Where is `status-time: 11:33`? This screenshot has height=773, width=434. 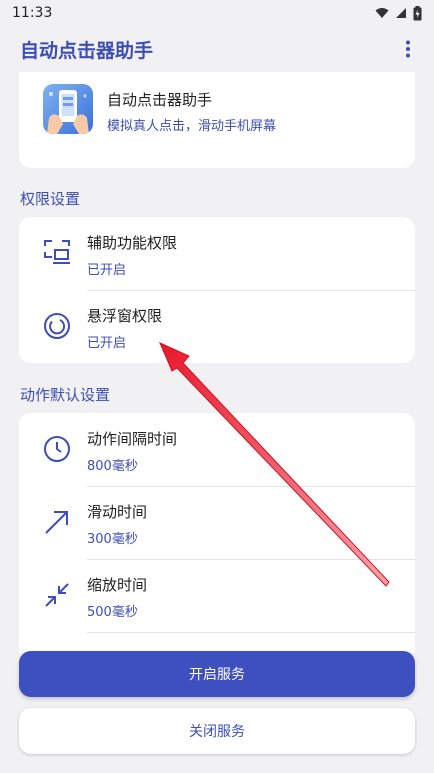
status-time: 11:33 is located at coordinates (32, 13).